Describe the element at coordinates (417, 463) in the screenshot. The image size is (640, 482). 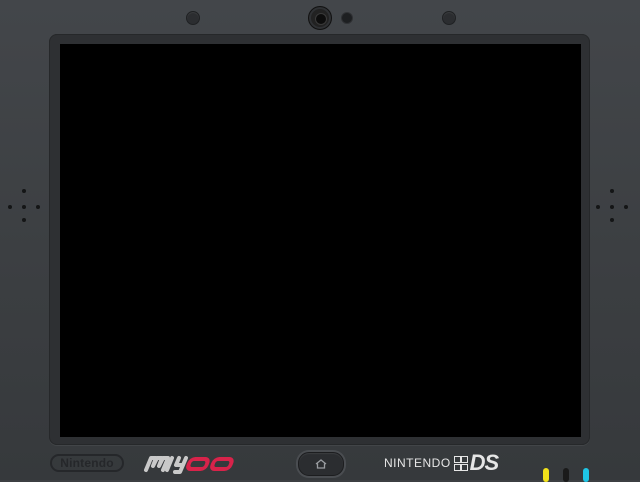
I see `nds-logo-word: NINTENDO` at that location.